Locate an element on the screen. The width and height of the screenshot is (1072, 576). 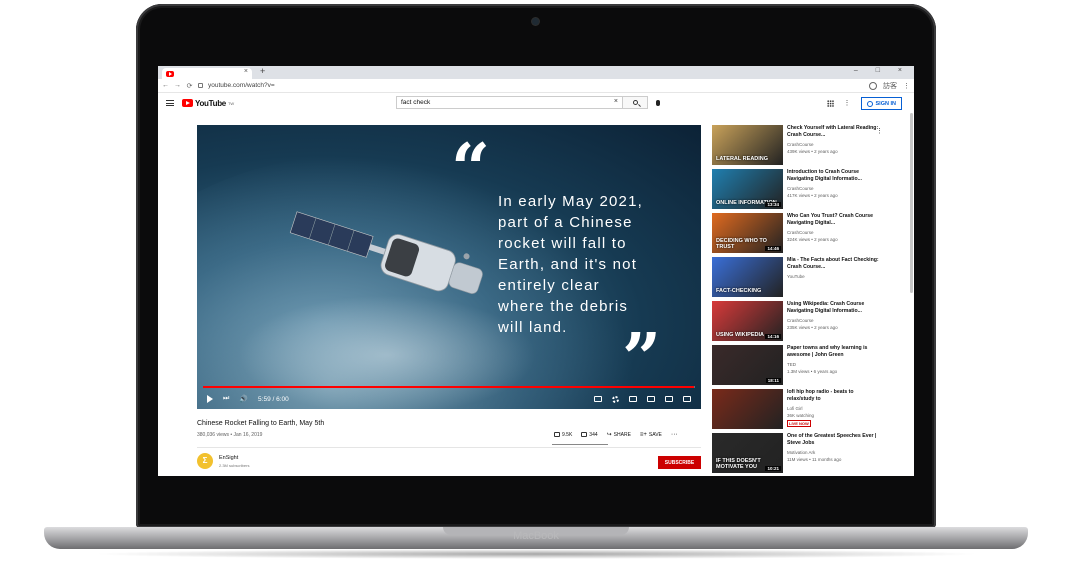
thumbnail-overlay-text: USING WIKIPEDIA is located at coordinates (740, 335).